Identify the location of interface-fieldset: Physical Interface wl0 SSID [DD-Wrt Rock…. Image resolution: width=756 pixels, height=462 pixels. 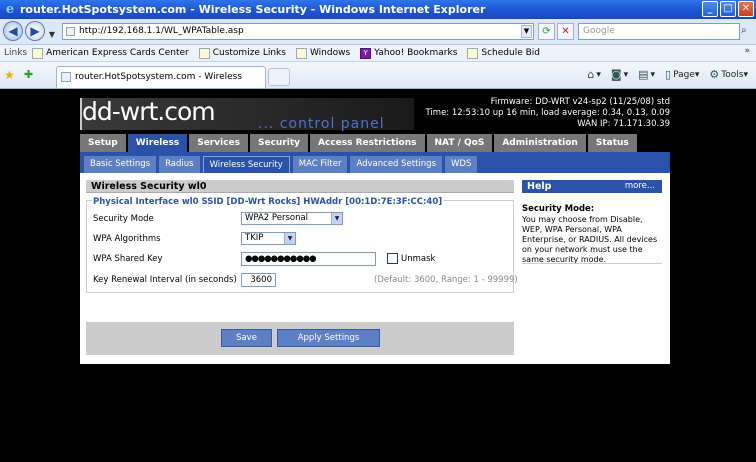
(302, 245).